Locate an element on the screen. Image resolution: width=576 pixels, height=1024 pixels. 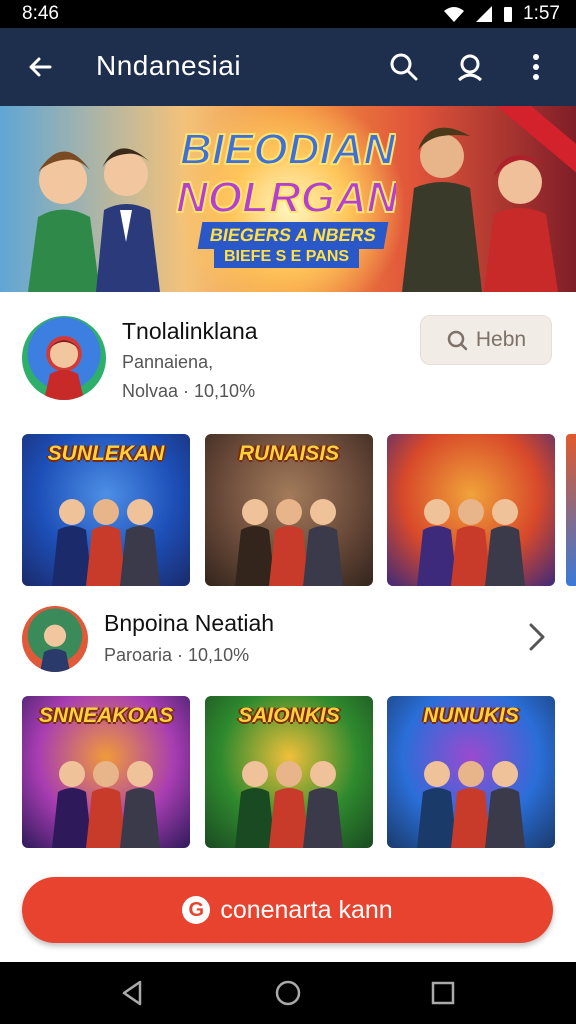
wifi-icon is located at coordinates (454, 14).